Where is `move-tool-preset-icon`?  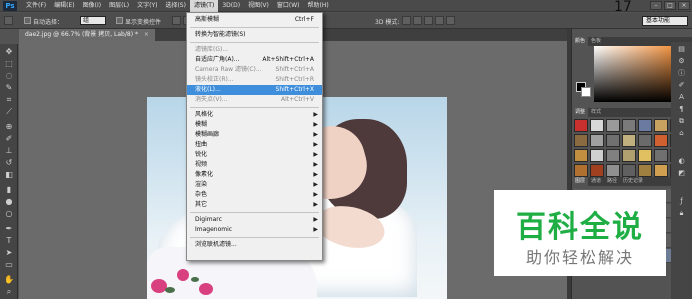 move-tool-preset-icon is located at coordinates (8, 20).